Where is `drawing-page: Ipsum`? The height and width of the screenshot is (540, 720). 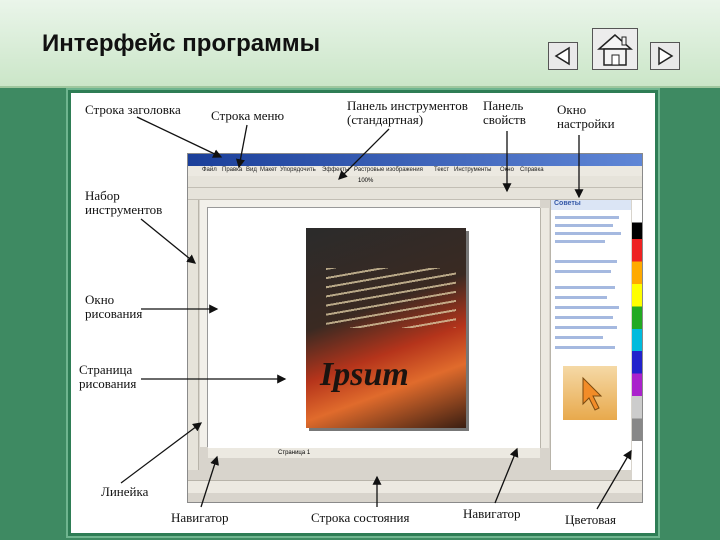 drawing-page: Ipsum is located at coordinates (386, 328).